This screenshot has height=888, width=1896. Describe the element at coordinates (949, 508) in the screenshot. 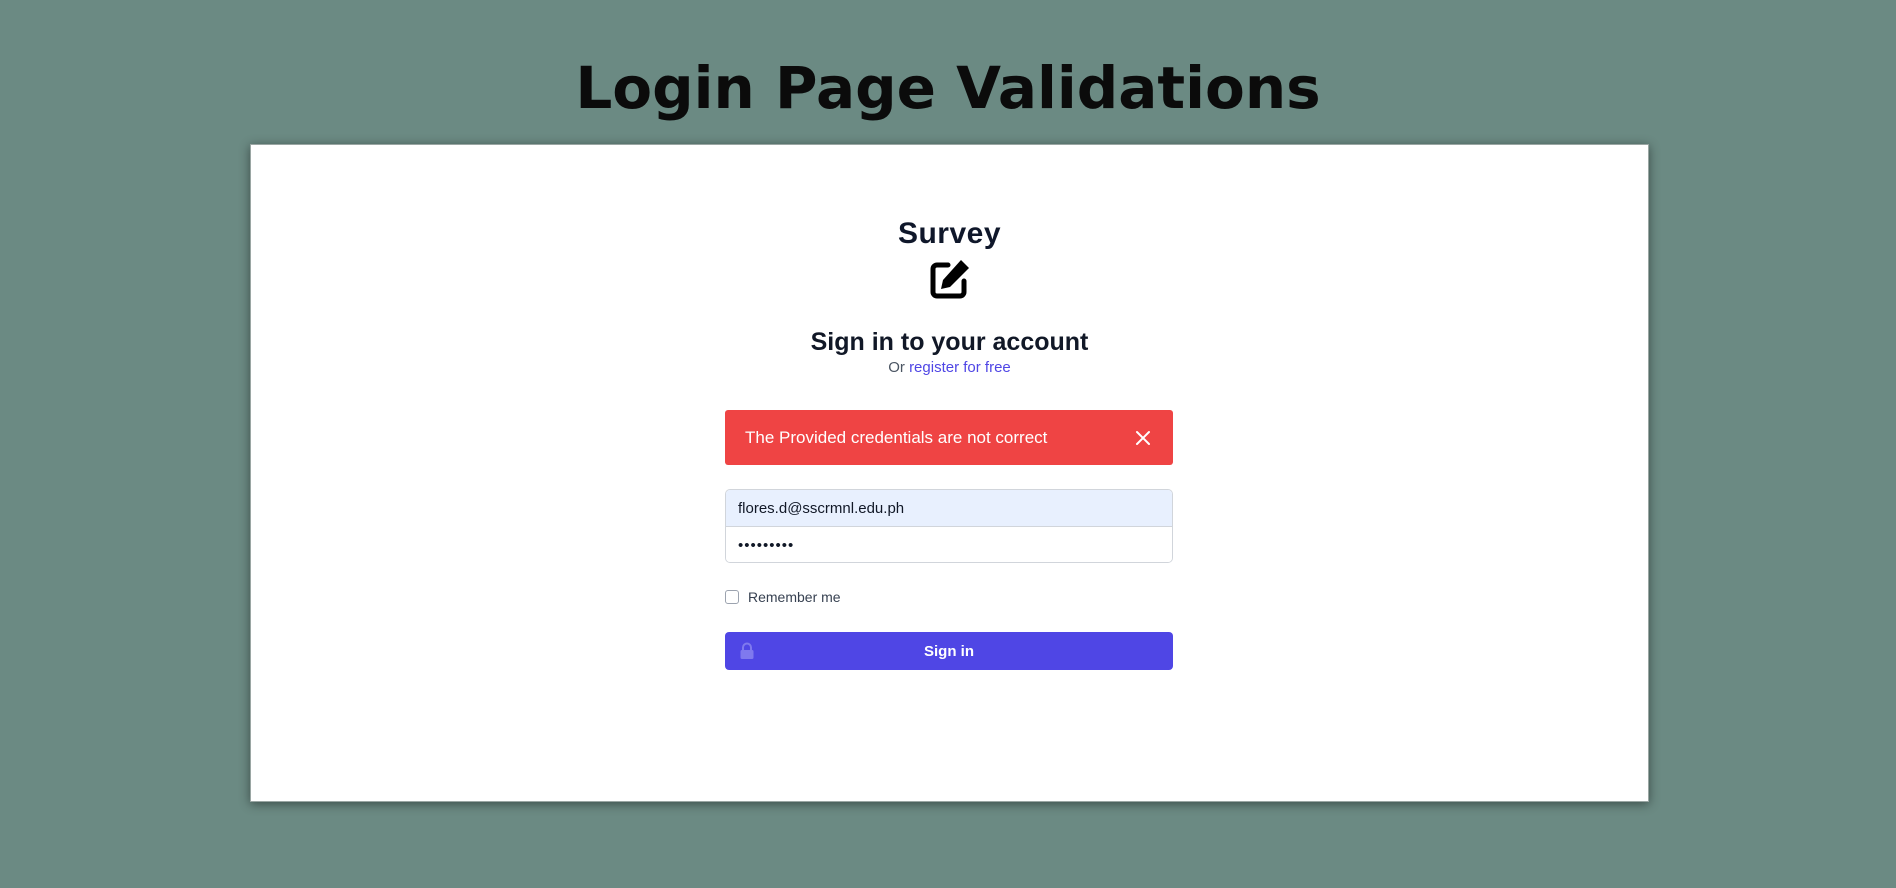

I see `email-field` at that location.